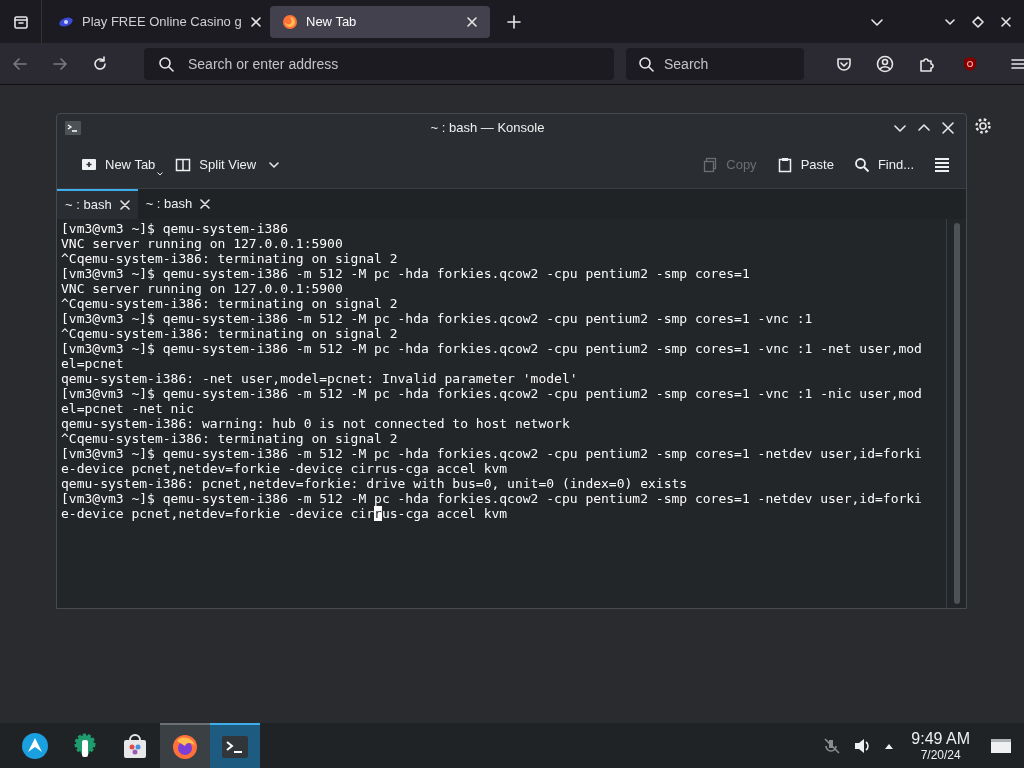 Image resolution: width=1024 pixels, height=768 pixels. Describe the element at coordinates (1001, 745) in the screenshot. I see `desktop-icon` at that location.